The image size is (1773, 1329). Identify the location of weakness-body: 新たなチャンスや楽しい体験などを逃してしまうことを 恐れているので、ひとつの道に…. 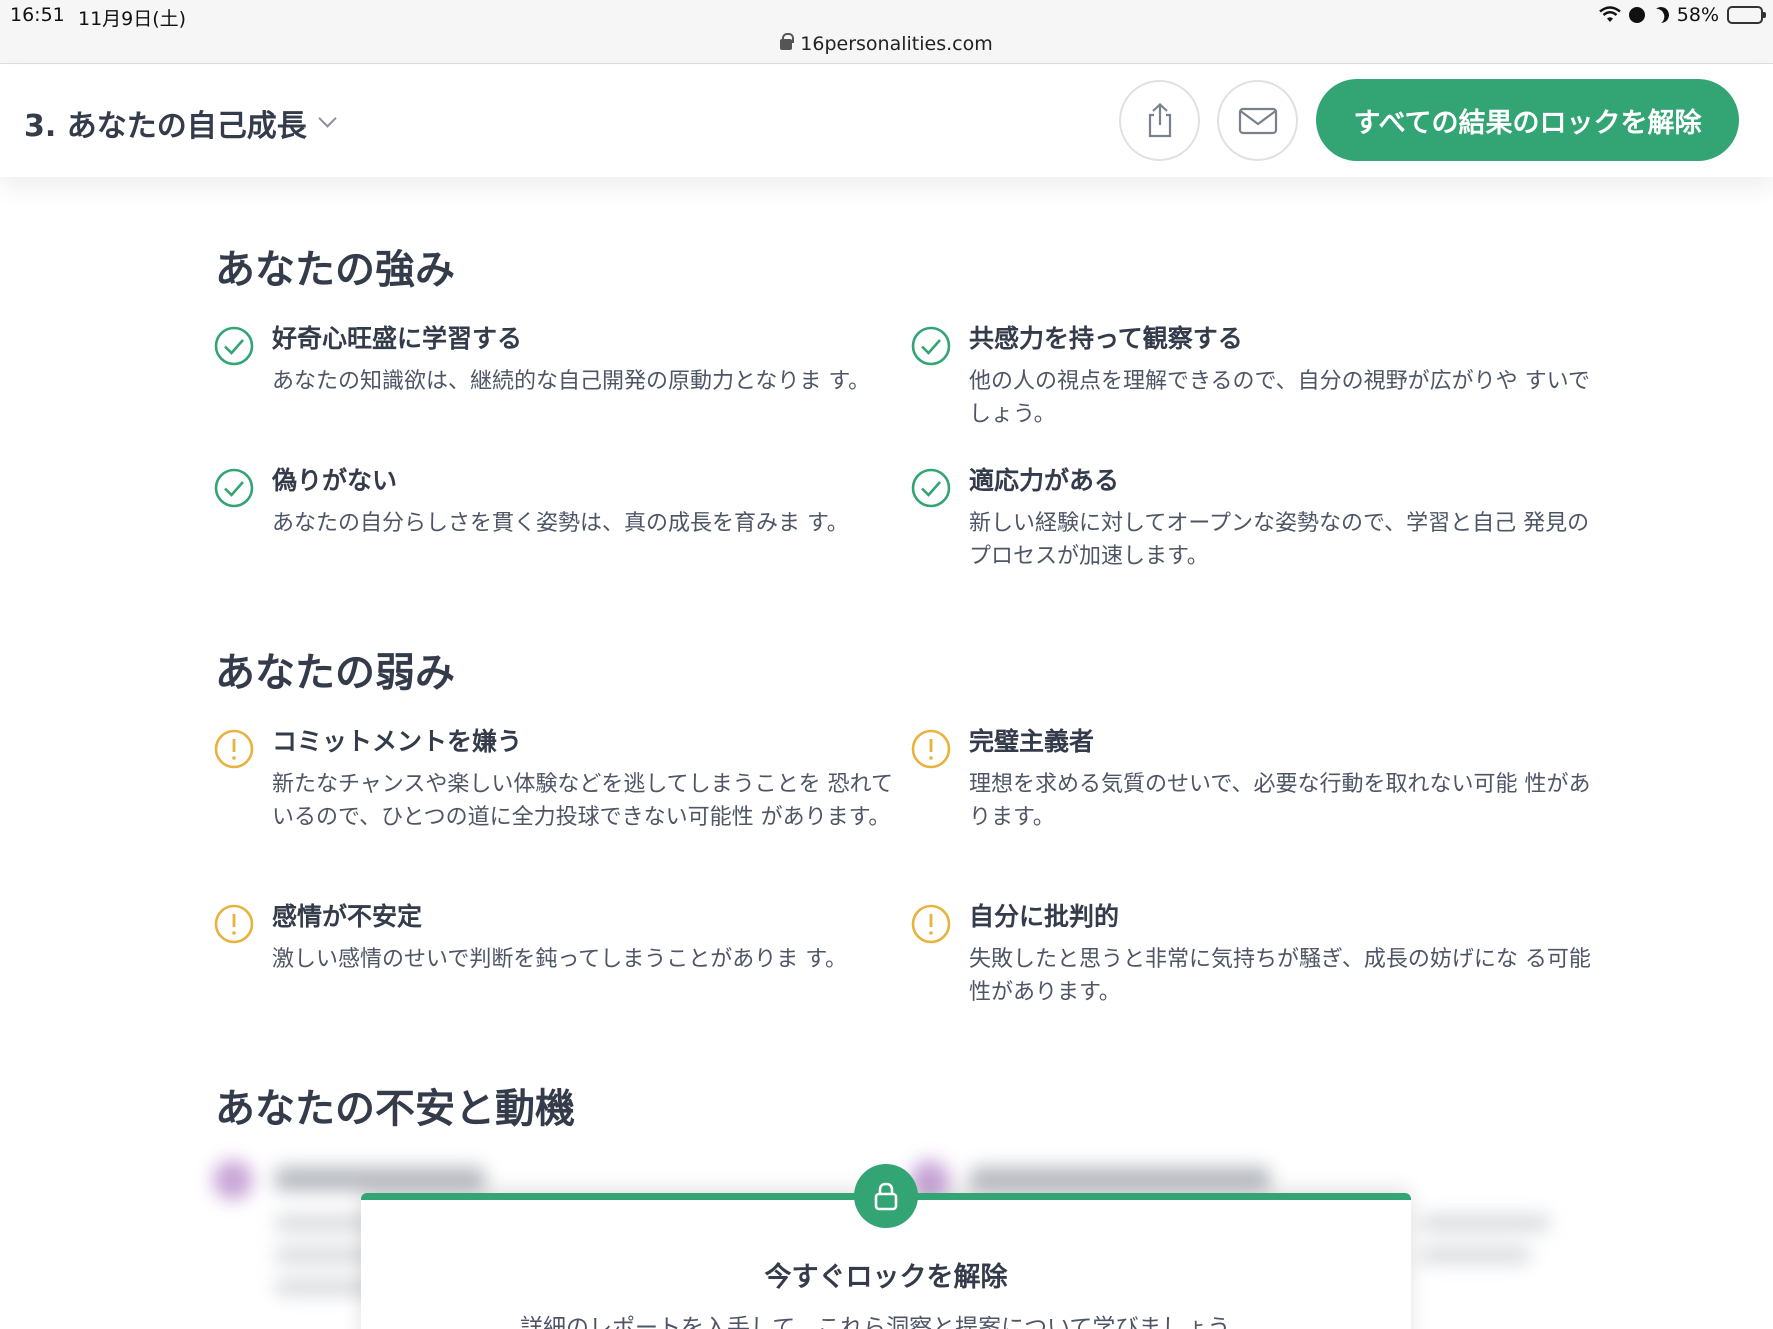
(583, 801).